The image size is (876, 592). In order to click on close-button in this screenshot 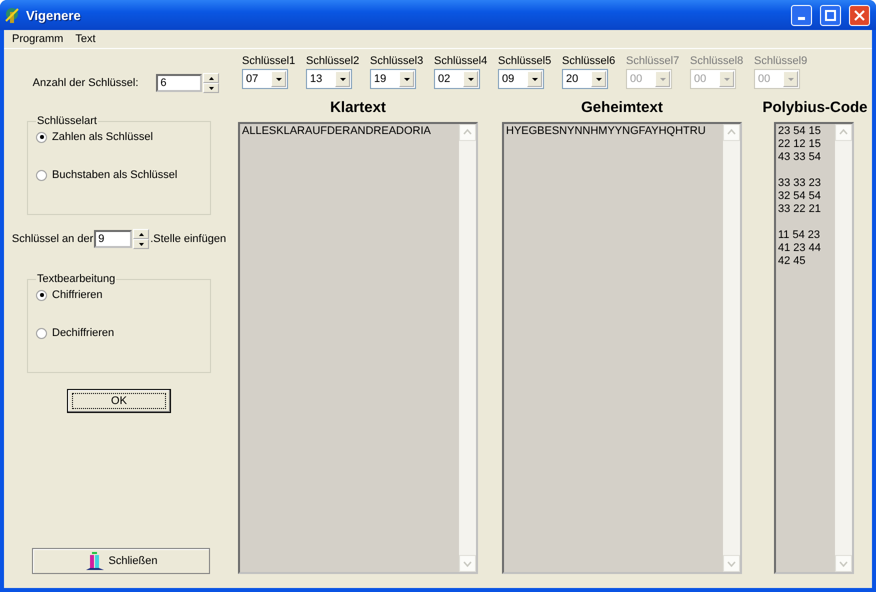, I will do `click(859, 15)`.